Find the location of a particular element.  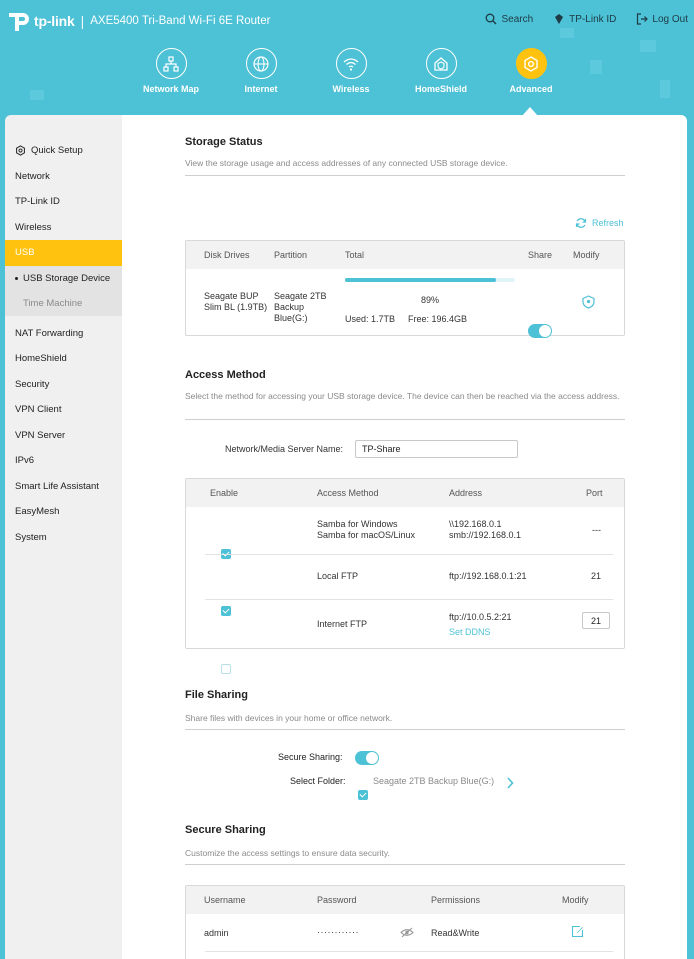

secure-sharing-title: Secure Sharing is located at coordinates (225, 830).